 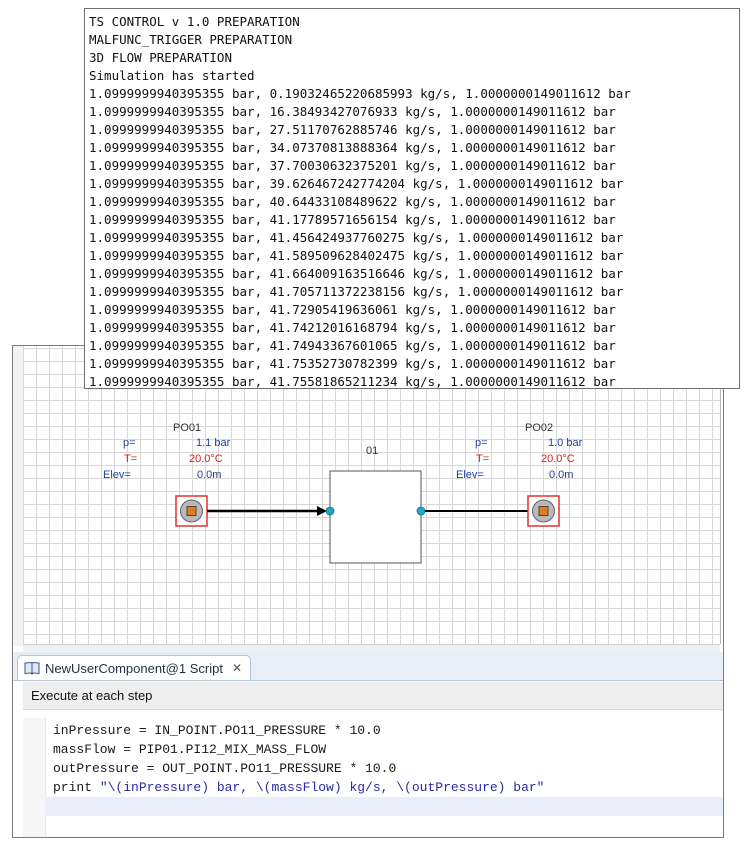 What do you see at coordinates (558, 459) in the screenshot?
I see `po02-temperature-value: 20.0°C` at bounding box center [558, 459].